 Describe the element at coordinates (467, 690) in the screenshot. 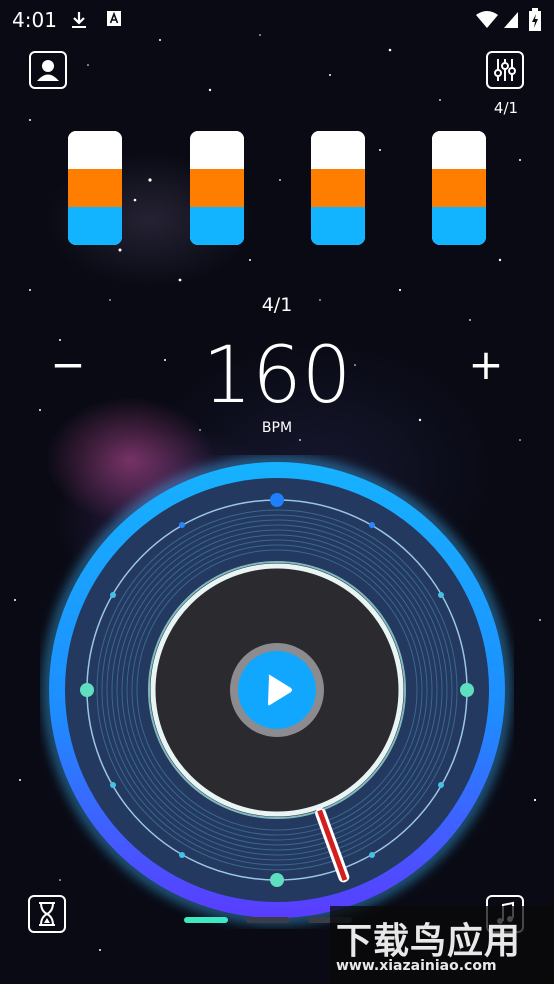

I see `beat-dot-right` at that location.